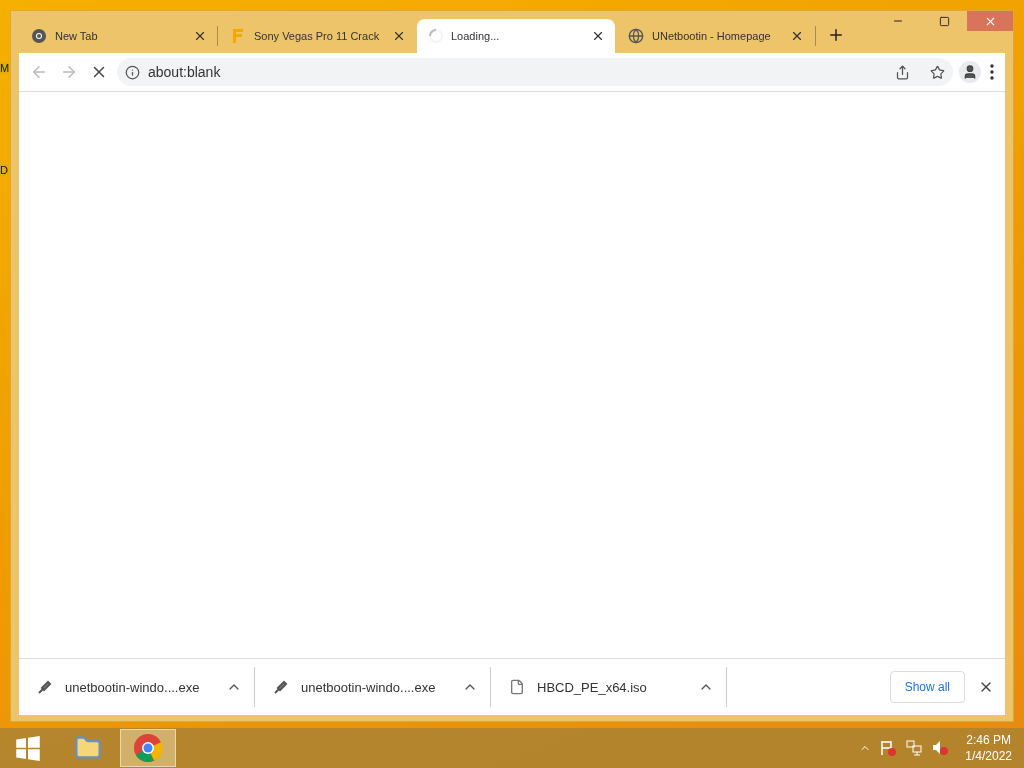  I want to click on desktop-icon-label: D, so click(4, 170).